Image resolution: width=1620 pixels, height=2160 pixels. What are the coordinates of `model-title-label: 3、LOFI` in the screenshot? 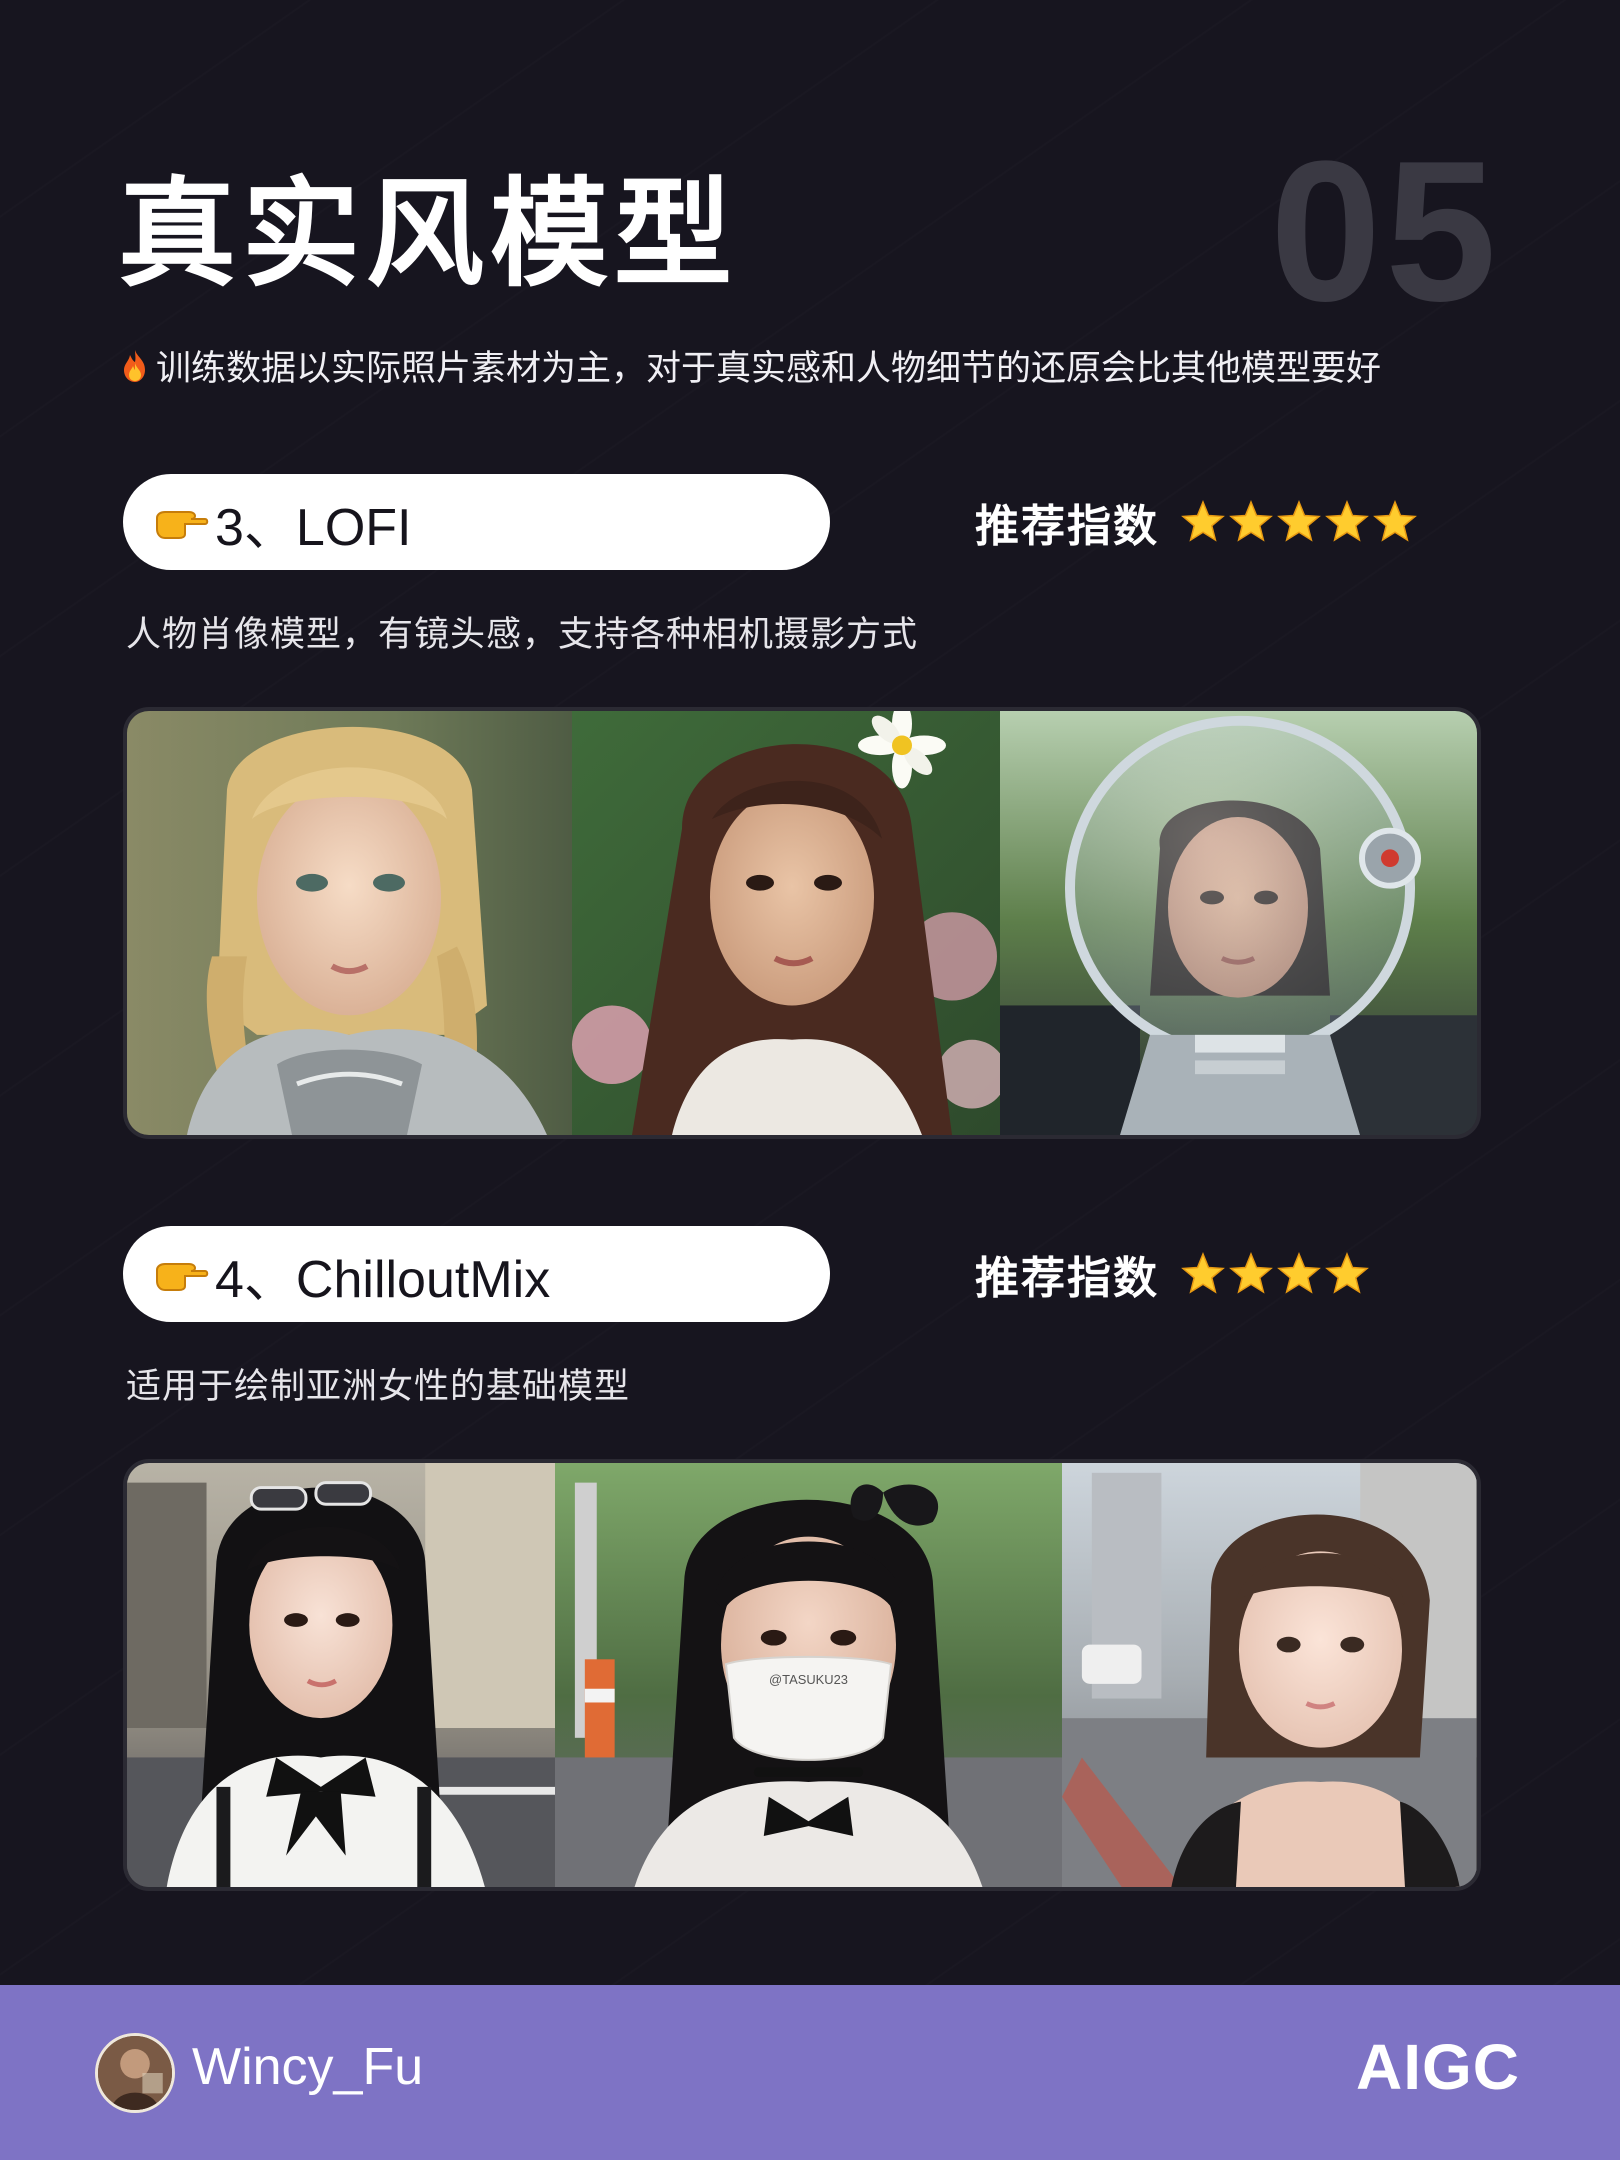 It's located at (313, 527).